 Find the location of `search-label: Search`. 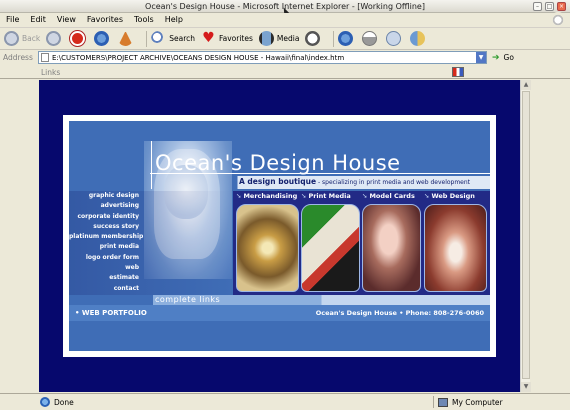

search-label: Search is located at coordinates (182, 38).